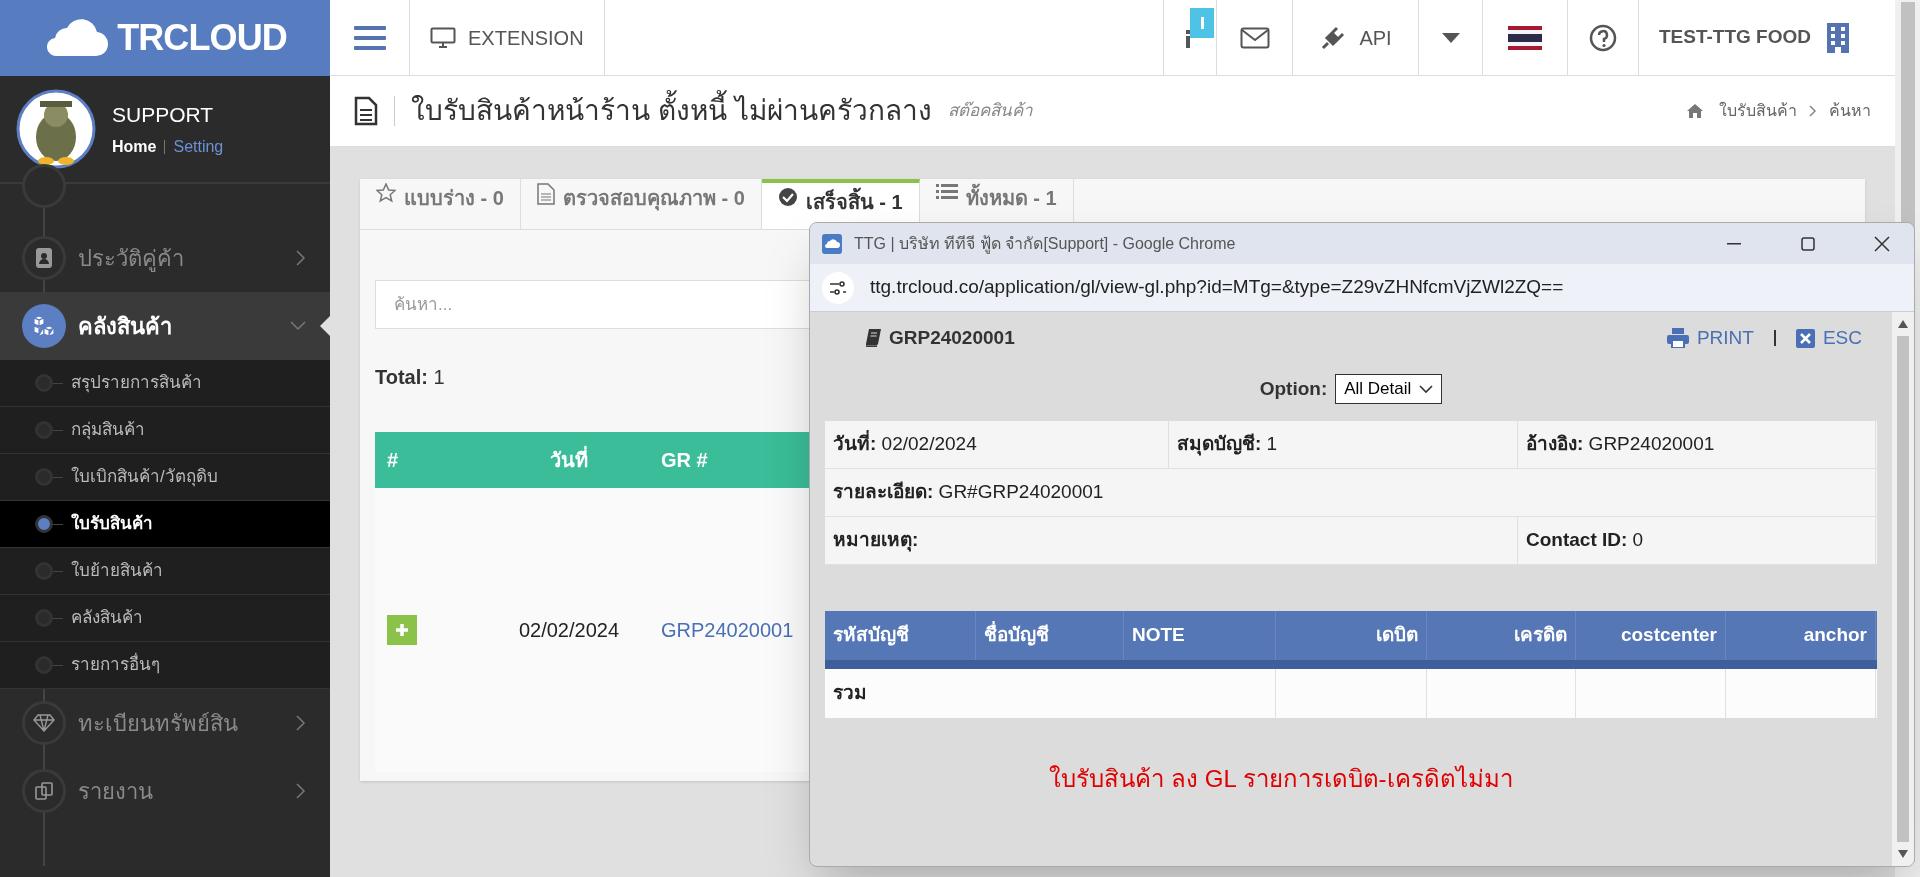  I want to click on column-header: วันที่, so click(569, 460).